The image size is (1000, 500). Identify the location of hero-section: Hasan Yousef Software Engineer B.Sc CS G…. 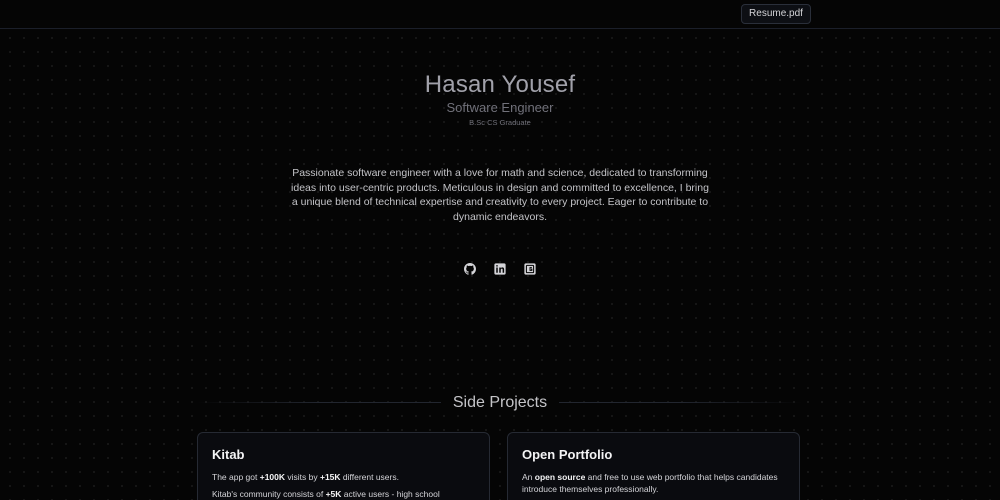
(500, 99).